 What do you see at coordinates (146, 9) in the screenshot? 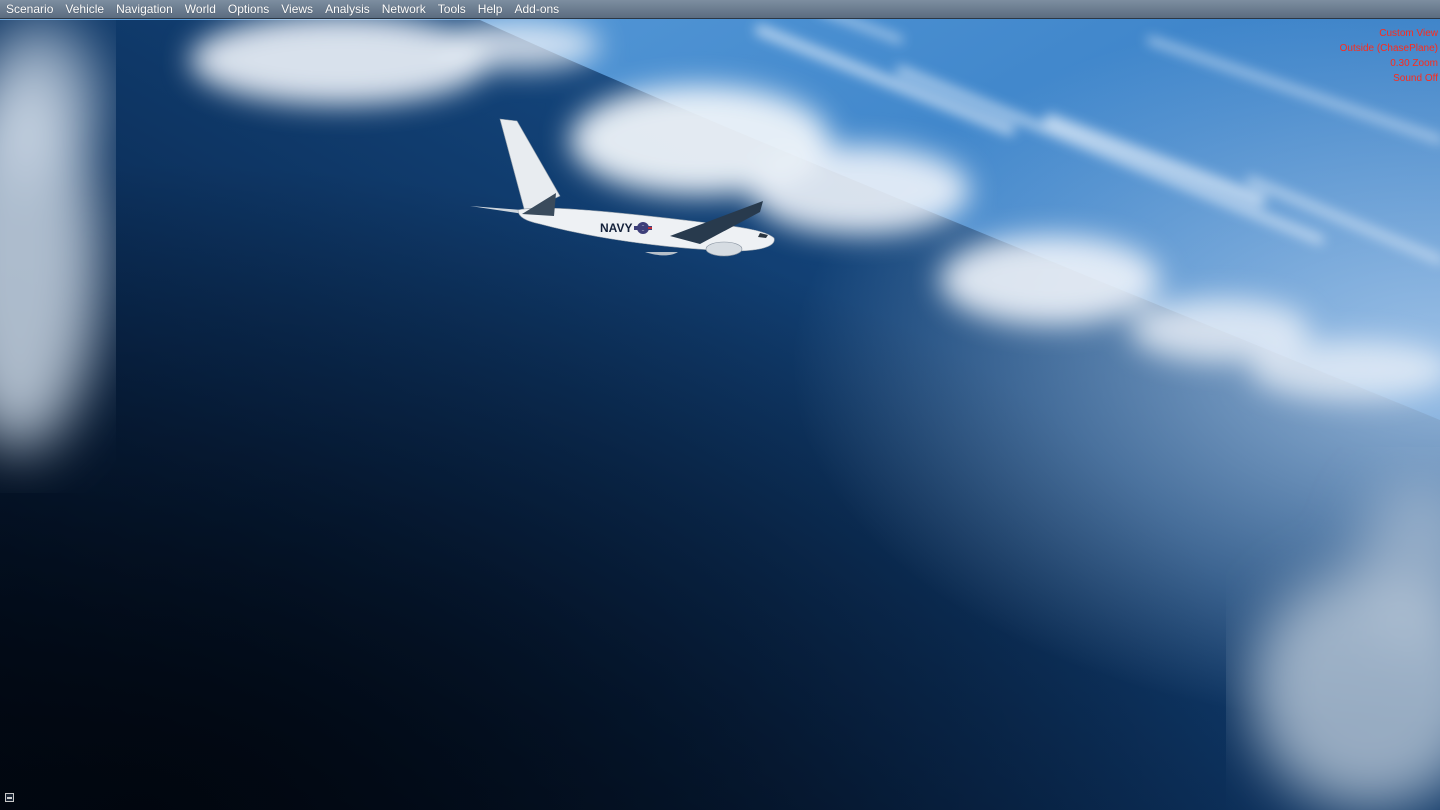
I see `menu-navigation: Navigation` at bounding box center [146, 9].